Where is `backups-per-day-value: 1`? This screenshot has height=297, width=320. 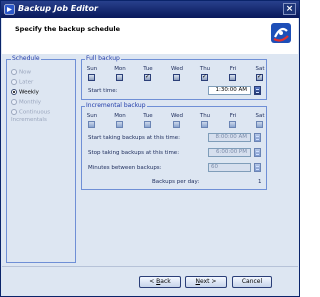
backups-per-day-value: 1 is located at coordinates (260, 182).